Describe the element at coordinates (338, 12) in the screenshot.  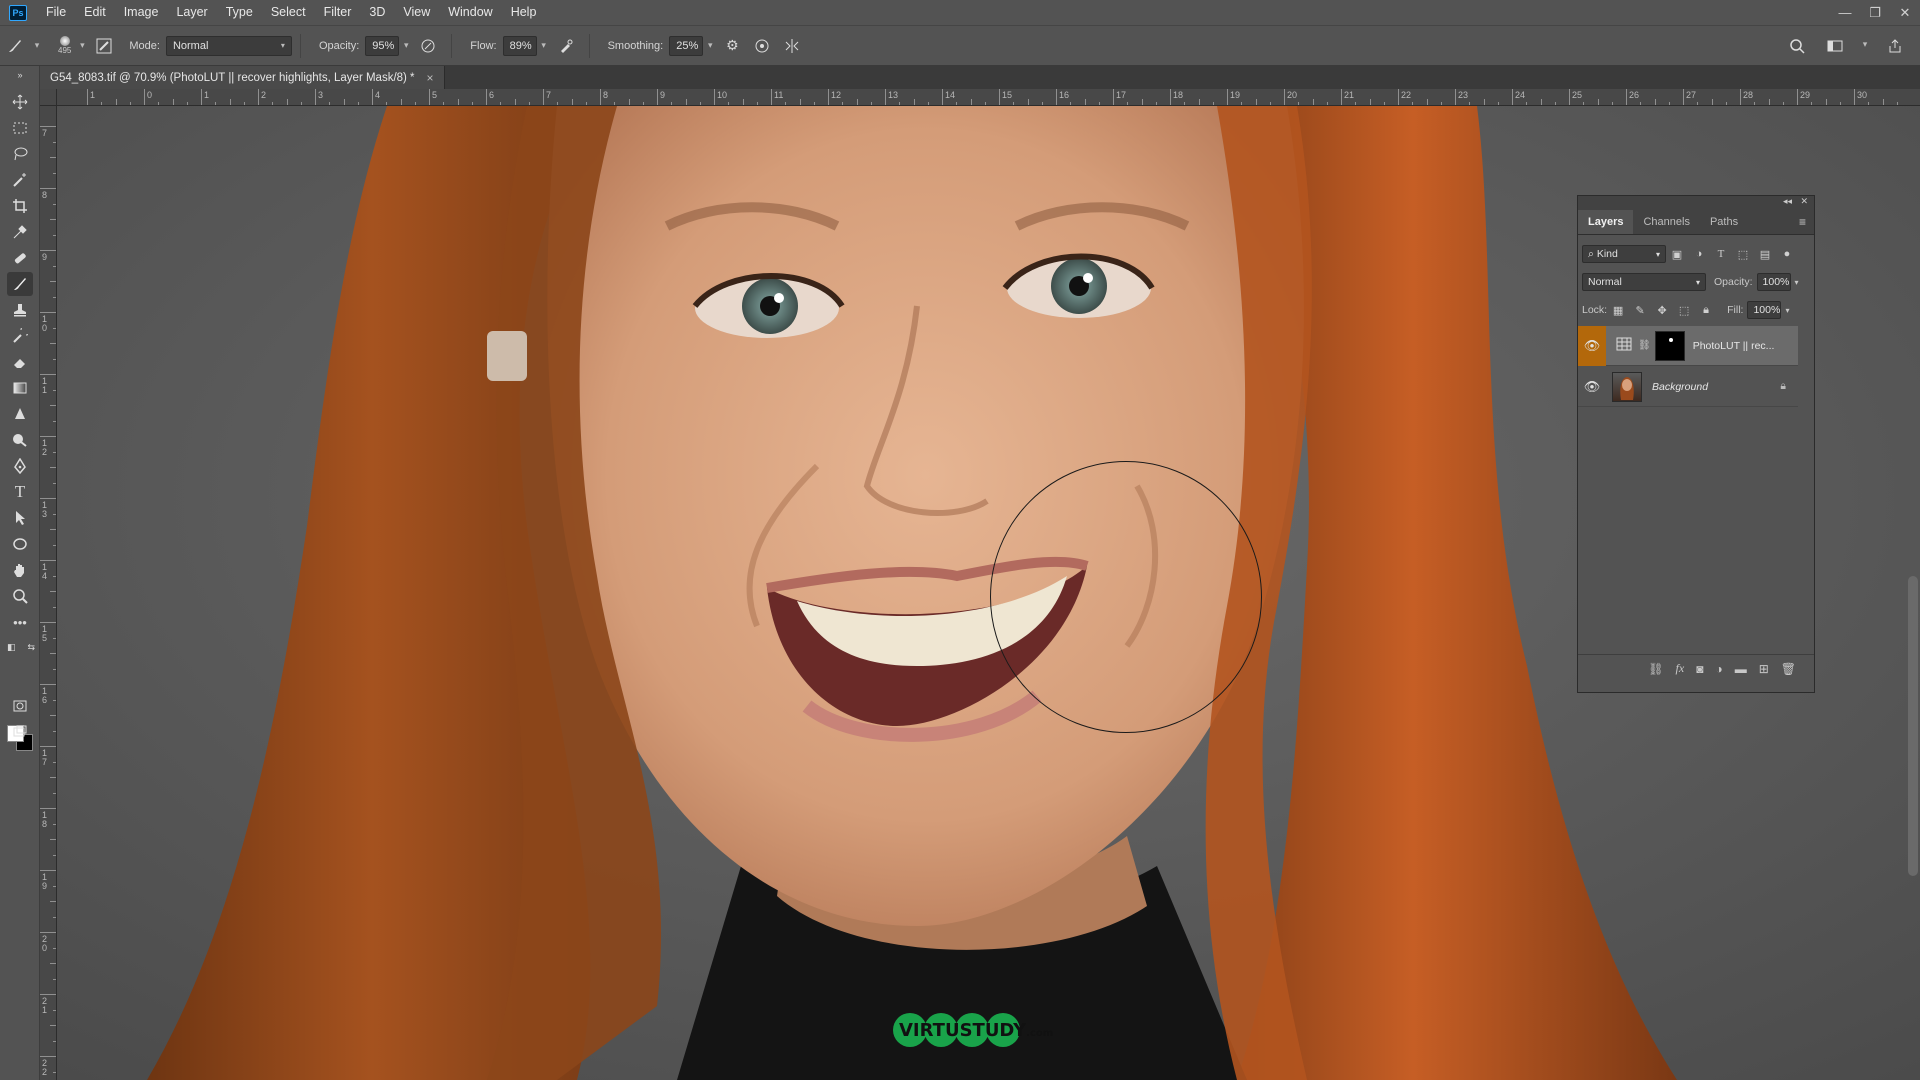
I see `menu-filter: Filter` at that location.